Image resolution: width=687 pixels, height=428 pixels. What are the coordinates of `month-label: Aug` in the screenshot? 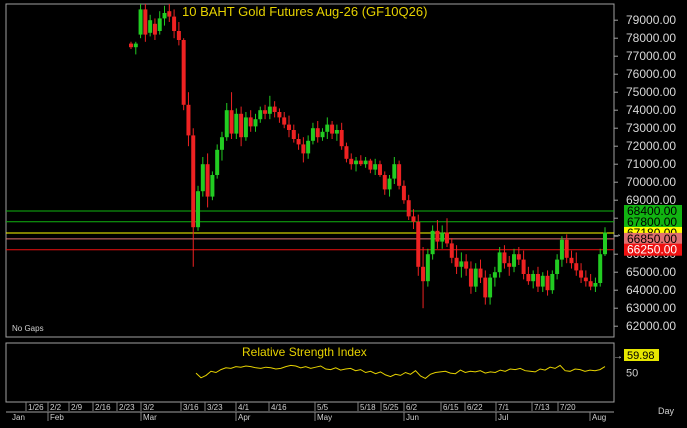 It's located at (599, 417).